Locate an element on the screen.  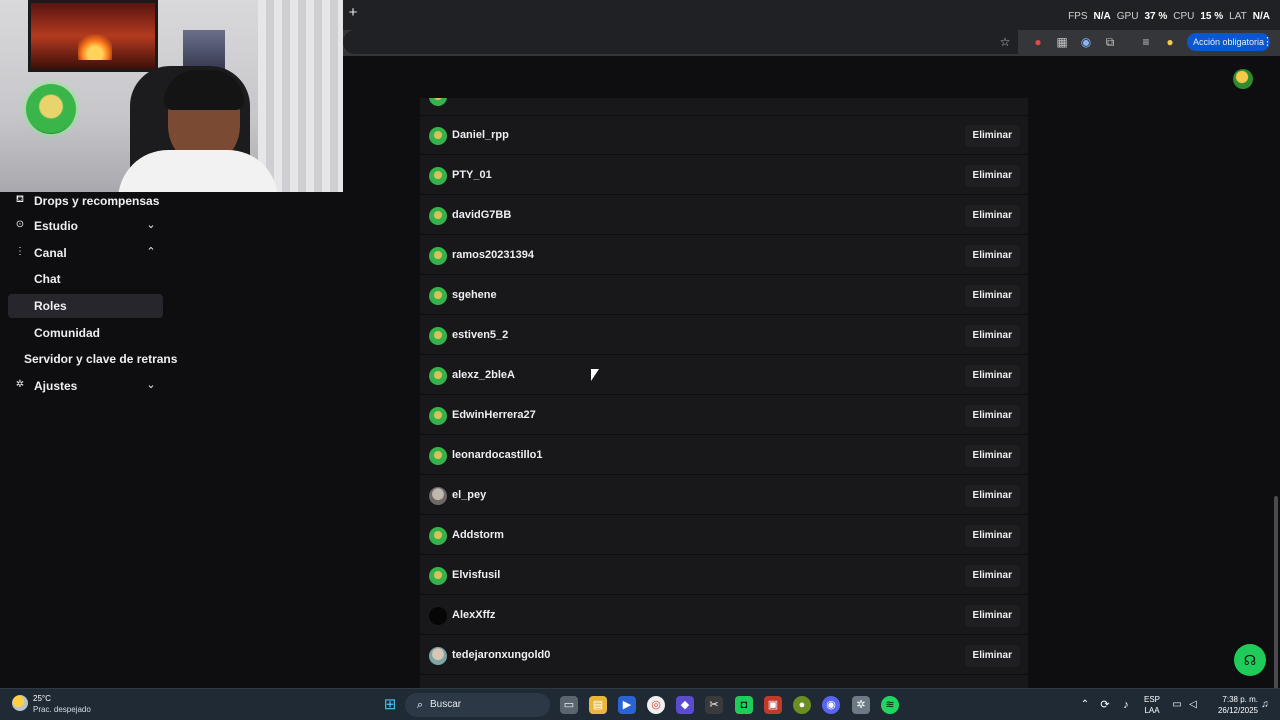
extension-record-icon: ● is located at coordinates (1038, 42).